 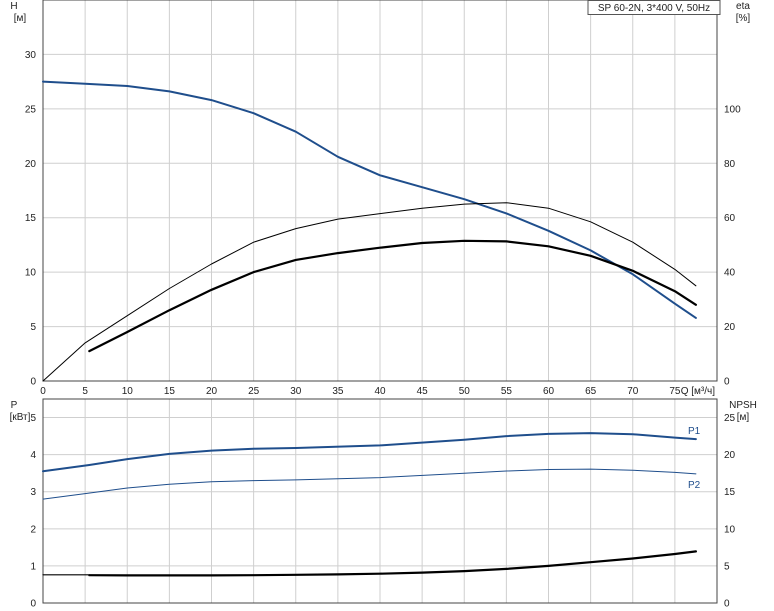 What do you see at coordinates (254, 391) in the screenshot?
I see `top-x-tick-label: 25` at bounding box center [254, 391].